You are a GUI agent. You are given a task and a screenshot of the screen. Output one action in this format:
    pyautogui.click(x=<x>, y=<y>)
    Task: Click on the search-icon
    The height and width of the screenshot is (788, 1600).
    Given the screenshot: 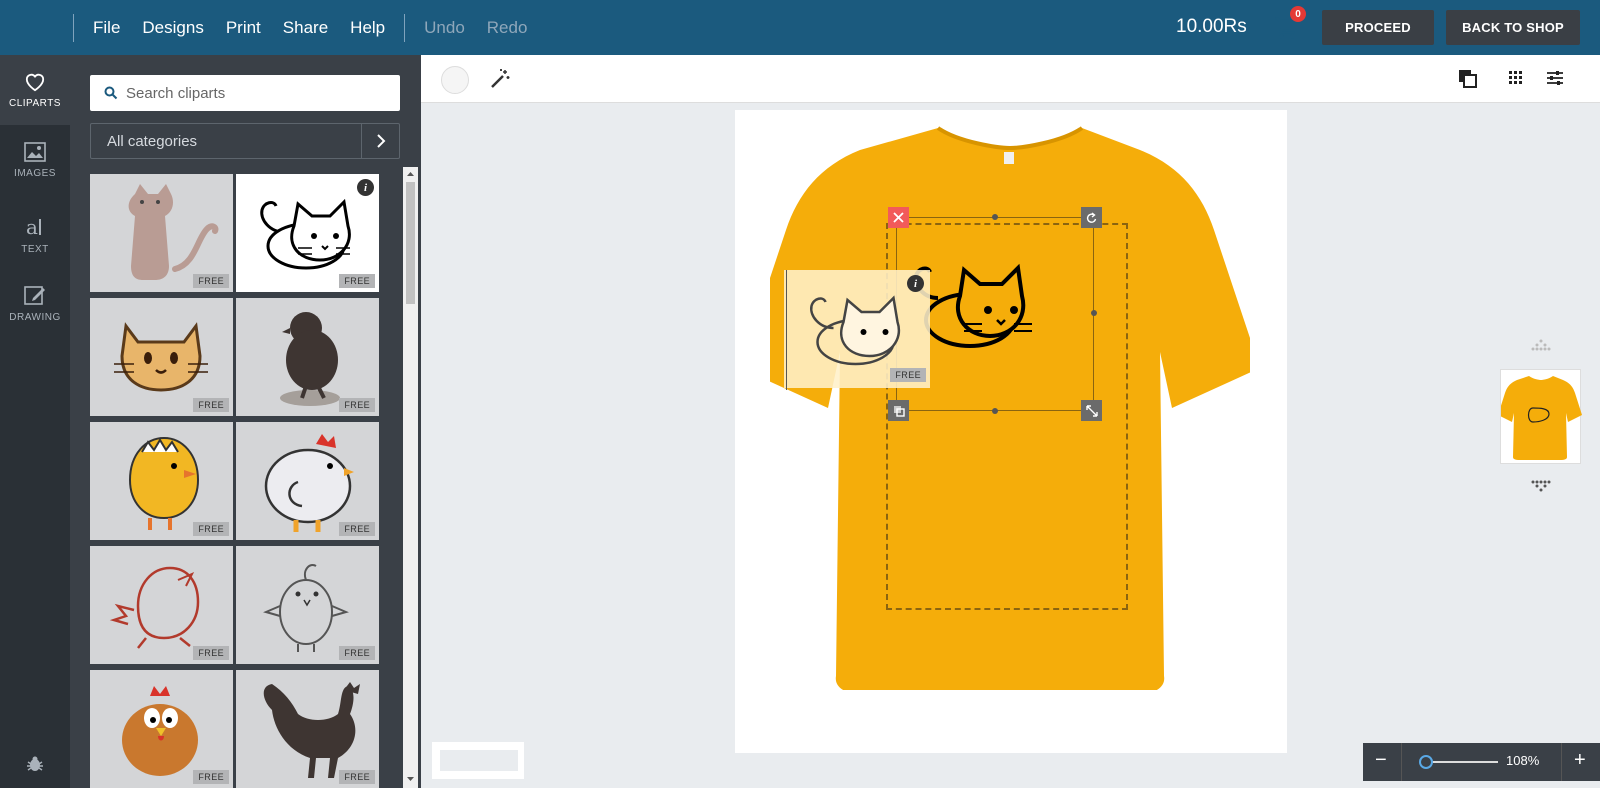 What is the action you would take?
    pyautogui.click(x=111, y=93)
    